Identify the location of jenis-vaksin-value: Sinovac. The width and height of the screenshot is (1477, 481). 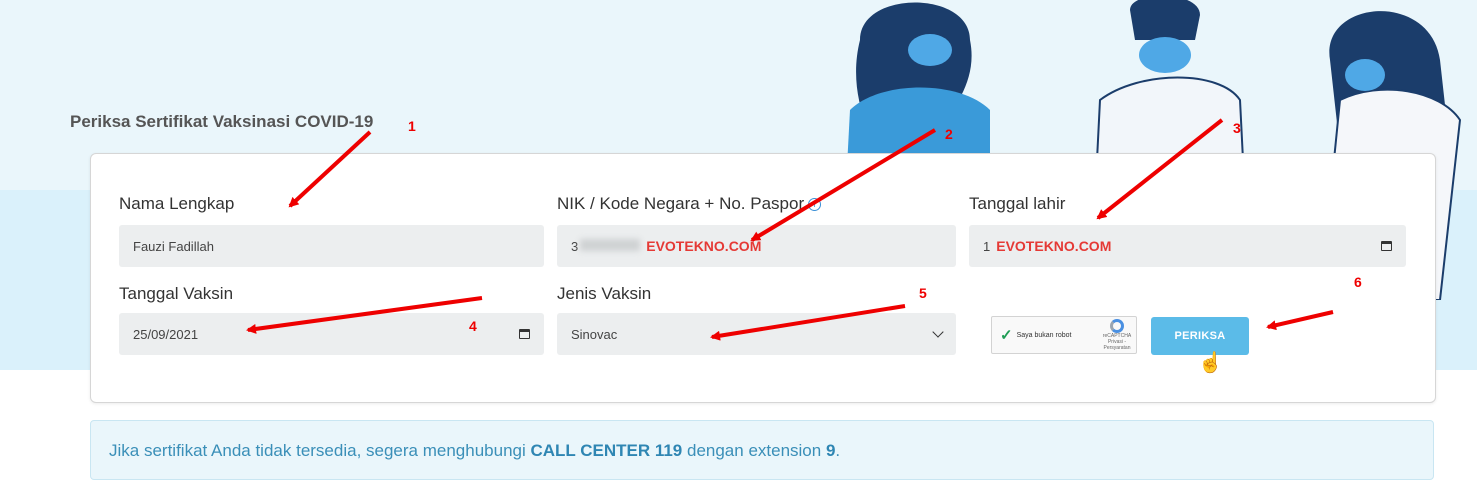
(594, 334).